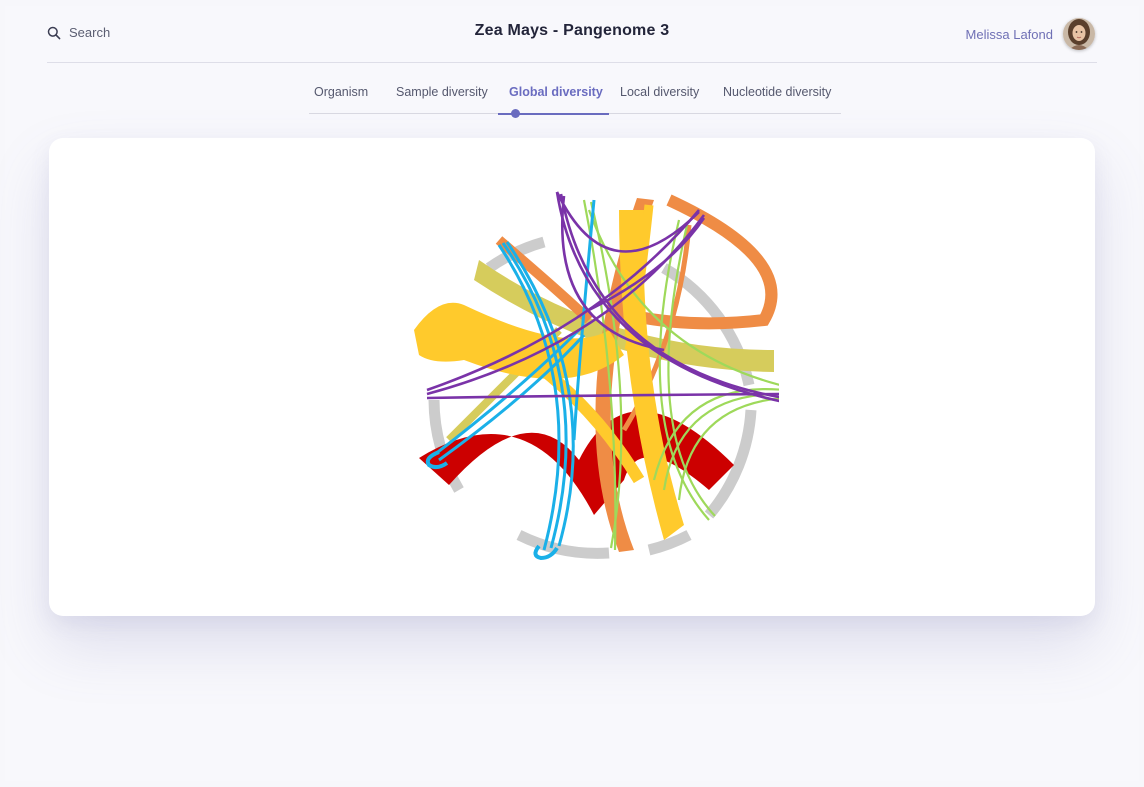 The image size is (1144, 787). Describe the element at coordinates (572, 62) in the screenshot. I see `header-divider` at that location.